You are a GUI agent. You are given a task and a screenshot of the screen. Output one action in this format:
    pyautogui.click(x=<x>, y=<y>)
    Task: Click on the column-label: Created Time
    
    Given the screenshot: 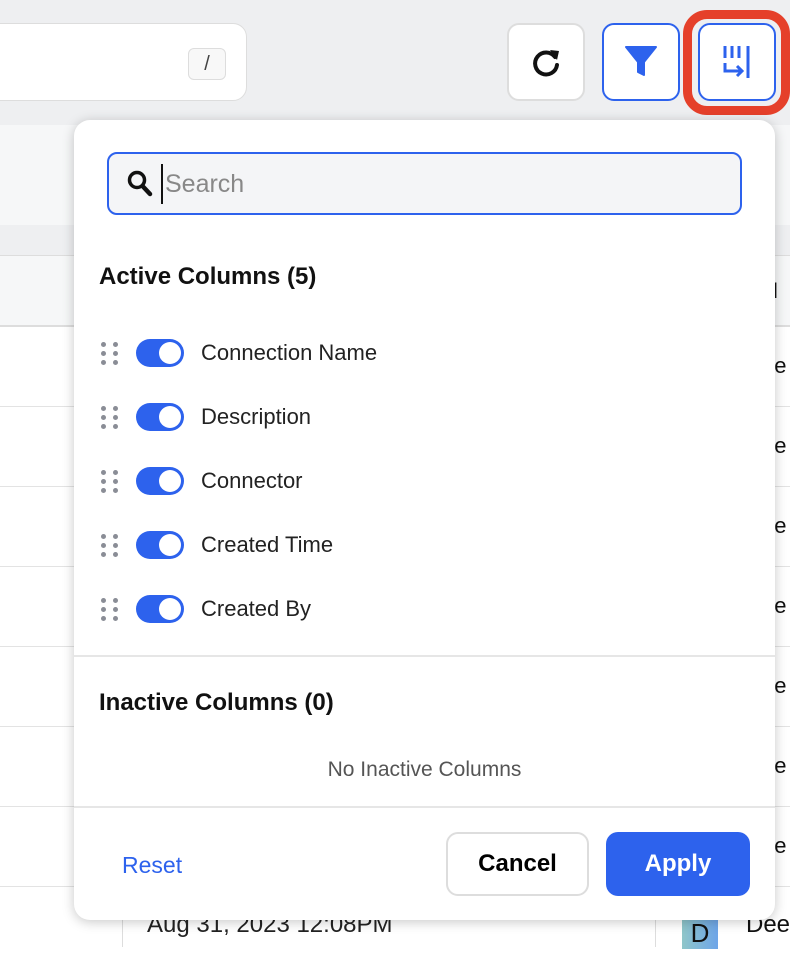 What is the action you would take?
    pyautogui.click(x=267, y=544)
    